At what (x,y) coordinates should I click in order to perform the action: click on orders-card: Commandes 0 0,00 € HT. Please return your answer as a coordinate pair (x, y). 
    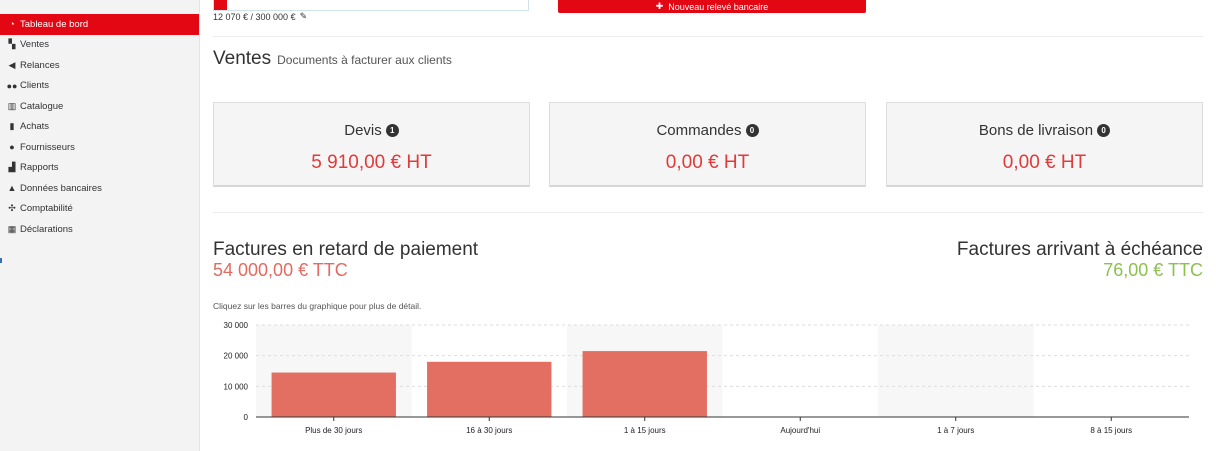
    Looking at the image, I should click on (707, 144).